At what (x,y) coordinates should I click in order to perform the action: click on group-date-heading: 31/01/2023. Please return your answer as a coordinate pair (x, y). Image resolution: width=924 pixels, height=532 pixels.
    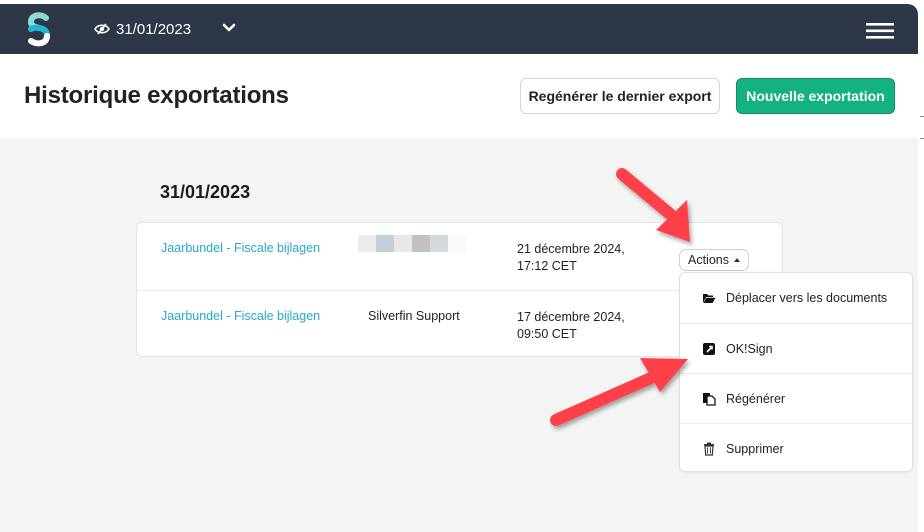
    Looking at the image, I should click on (205, 192).